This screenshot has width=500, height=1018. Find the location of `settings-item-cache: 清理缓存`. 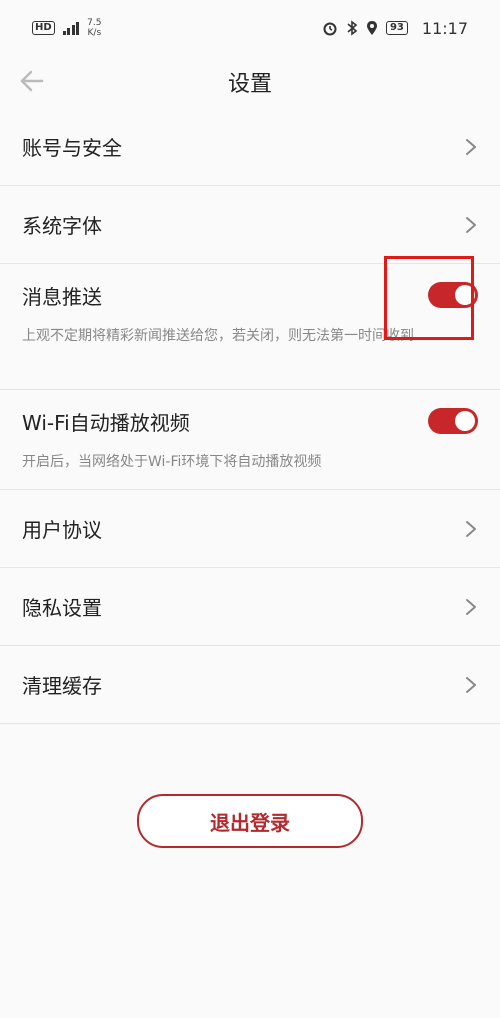

settings-item-cache: 清理缓存 is located at coordinates (250, 685).